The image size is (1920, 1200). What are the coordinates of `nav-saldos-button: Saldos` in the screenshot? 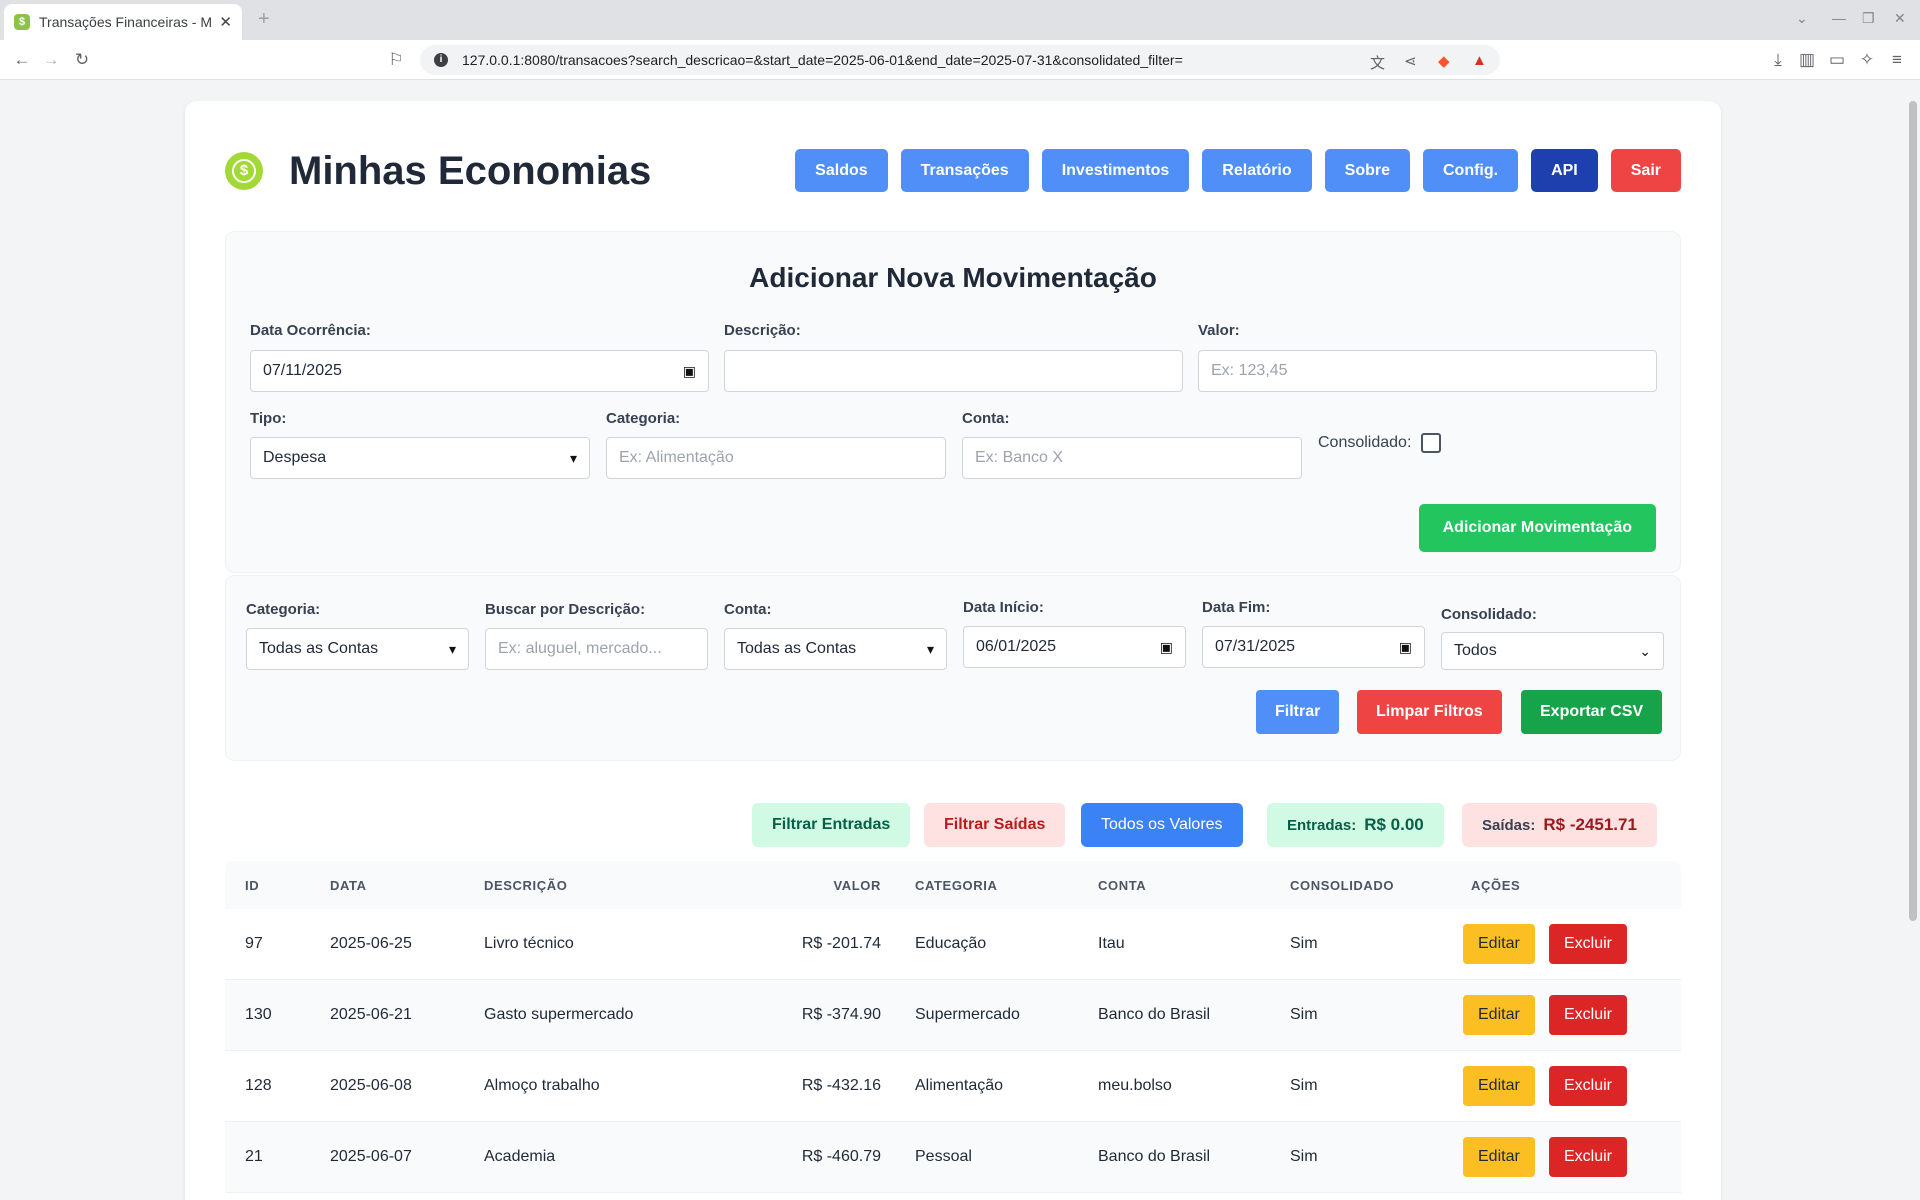 It's located at (841, 170).